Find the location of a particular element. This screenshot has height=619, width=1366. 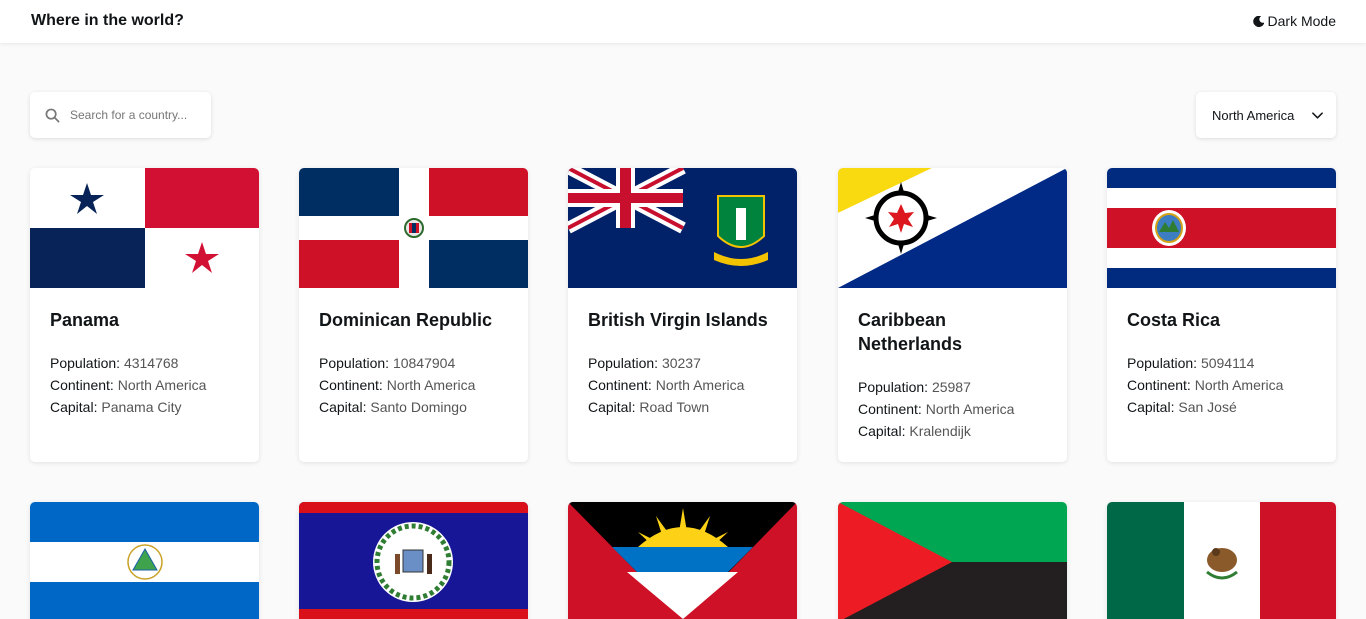

capital-value: Road Town is located at coordinates (674, 407).